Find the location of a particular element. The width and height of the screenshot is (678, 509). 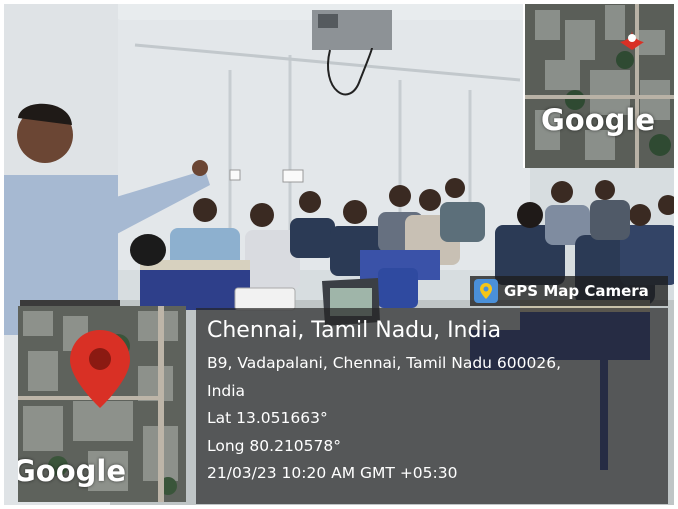

google-logo-bottom: Google is located at coordinates (72, 471).